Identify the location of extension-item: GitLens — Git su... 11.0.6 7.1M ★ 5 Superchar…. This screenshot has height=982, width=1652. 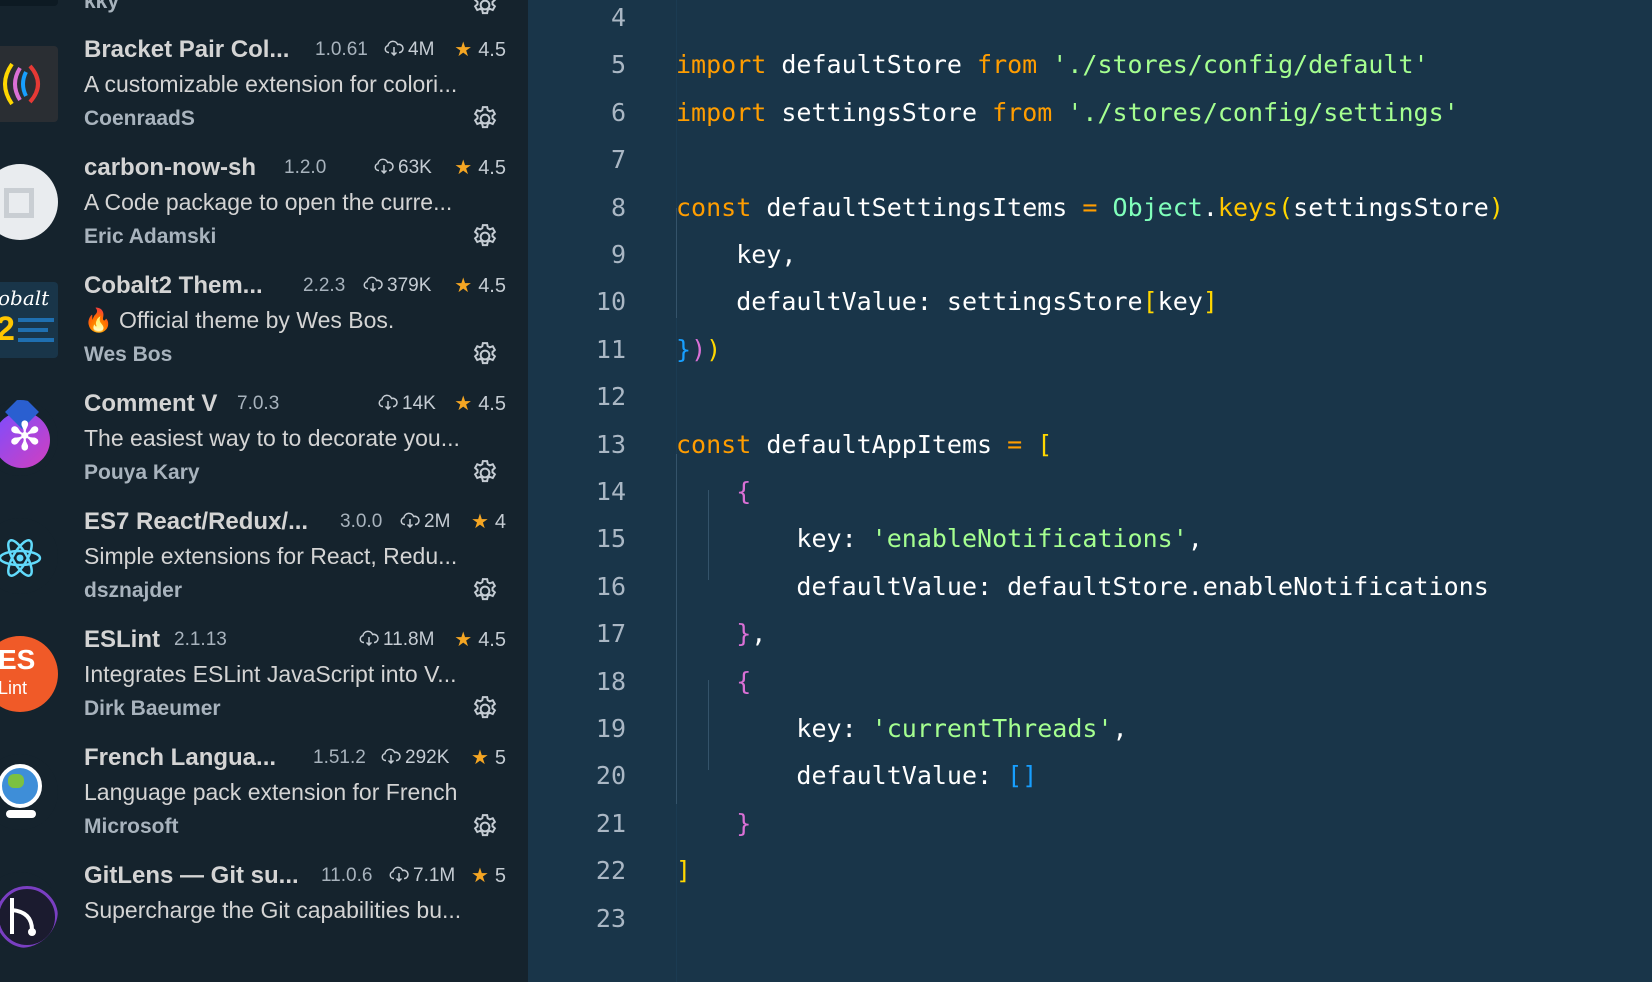
(264, 921).